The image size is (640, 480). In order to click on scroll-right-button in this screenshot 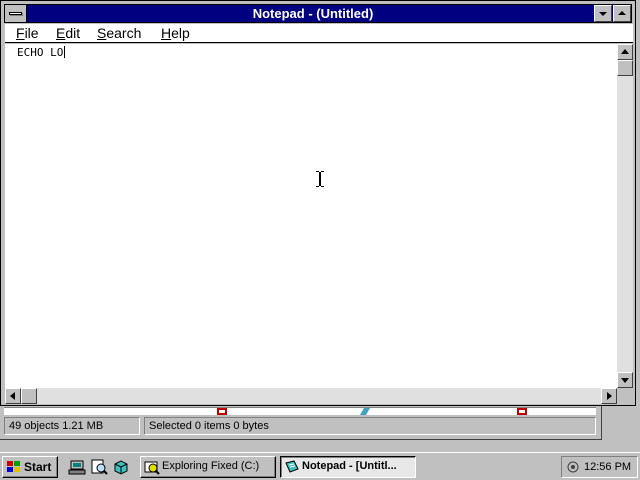, I will do `click(609, 396)`.